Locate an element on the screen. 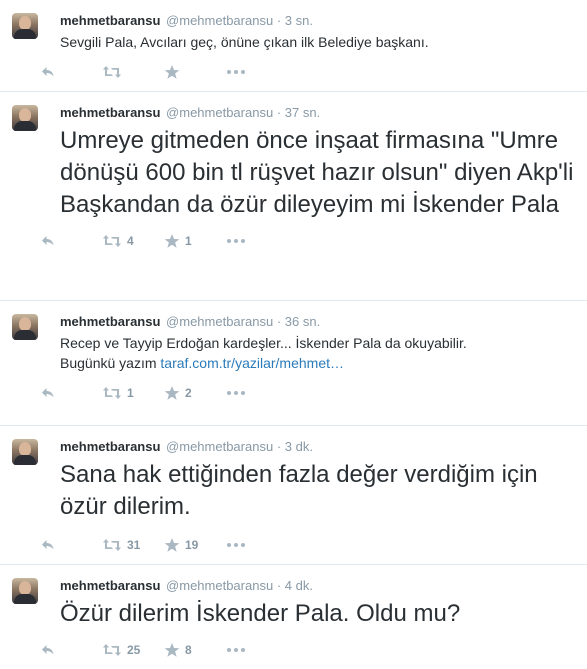  retweet-count: 31 is located at coordinates (134, 545).